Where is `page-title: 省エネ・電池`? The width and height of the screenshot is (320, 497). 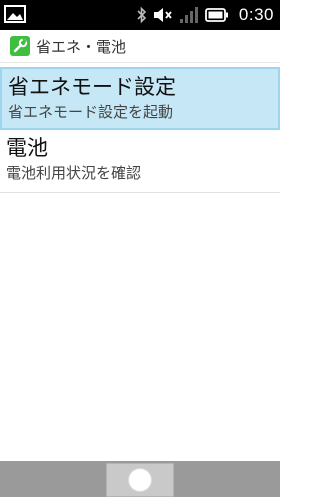
page-title: 省エネ・電池 is located at coordinates (81, 46).